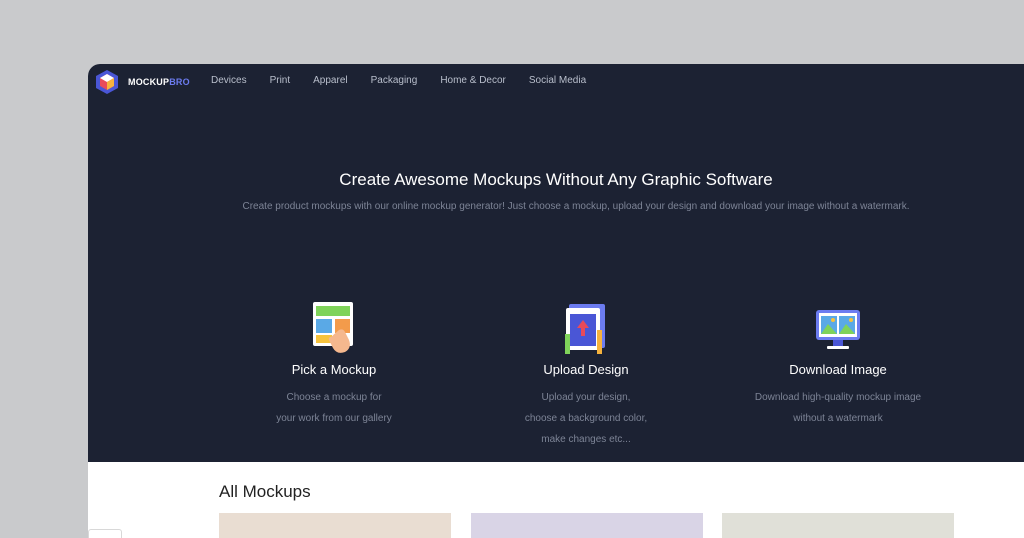 Image resolution: width=1024 pixels, height=538 pixels. Describe the element at coordinates (585, 329) in the screenshot. I see `upload-design-icon` at that location.